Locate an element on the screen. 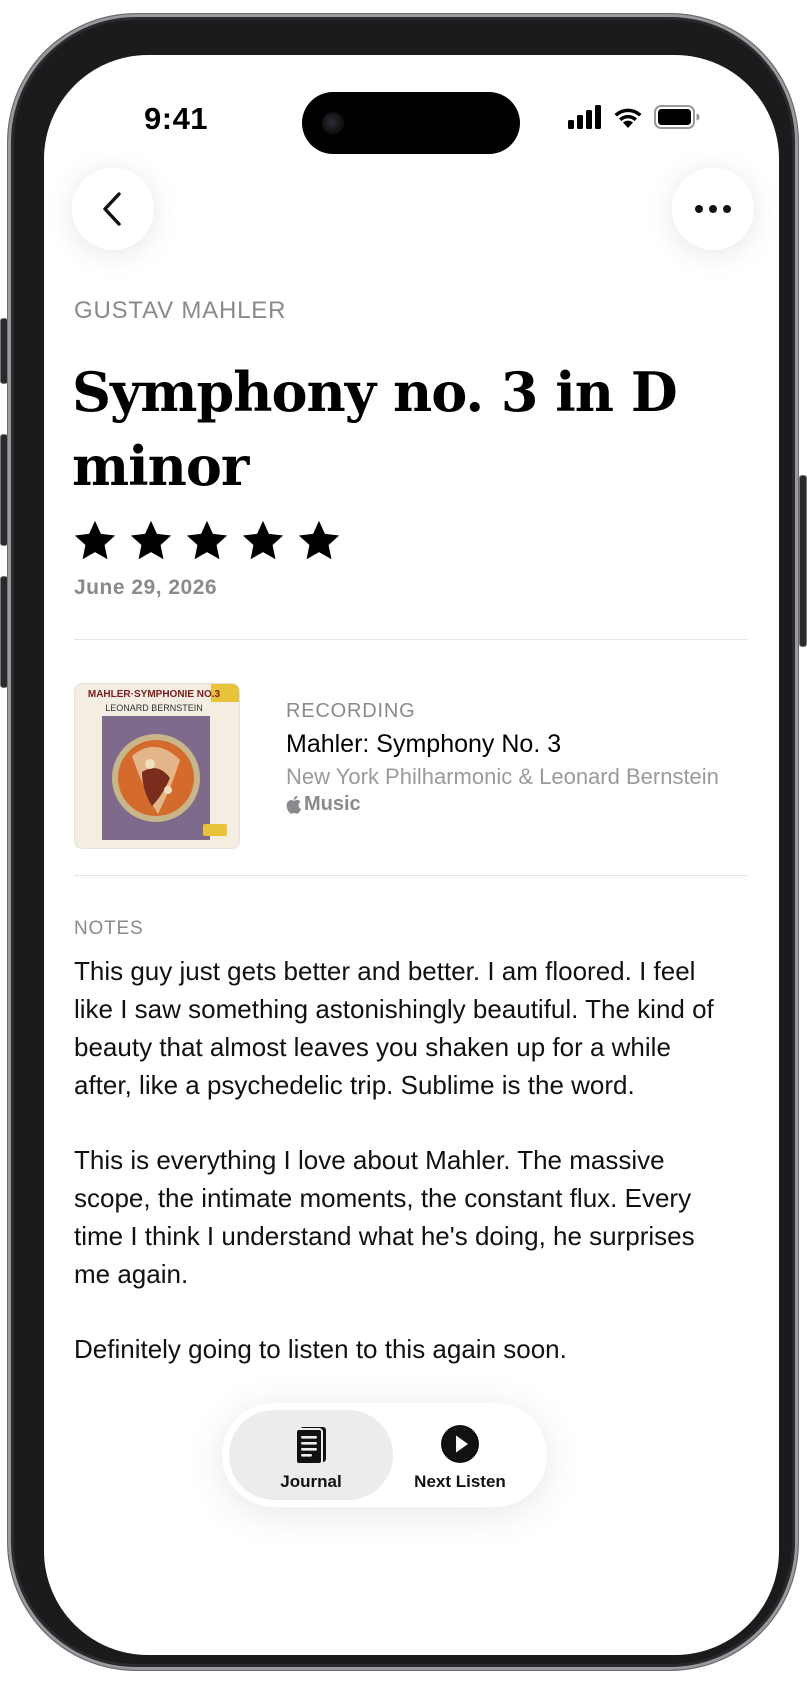  back-button is located at coordinates (113, 209).